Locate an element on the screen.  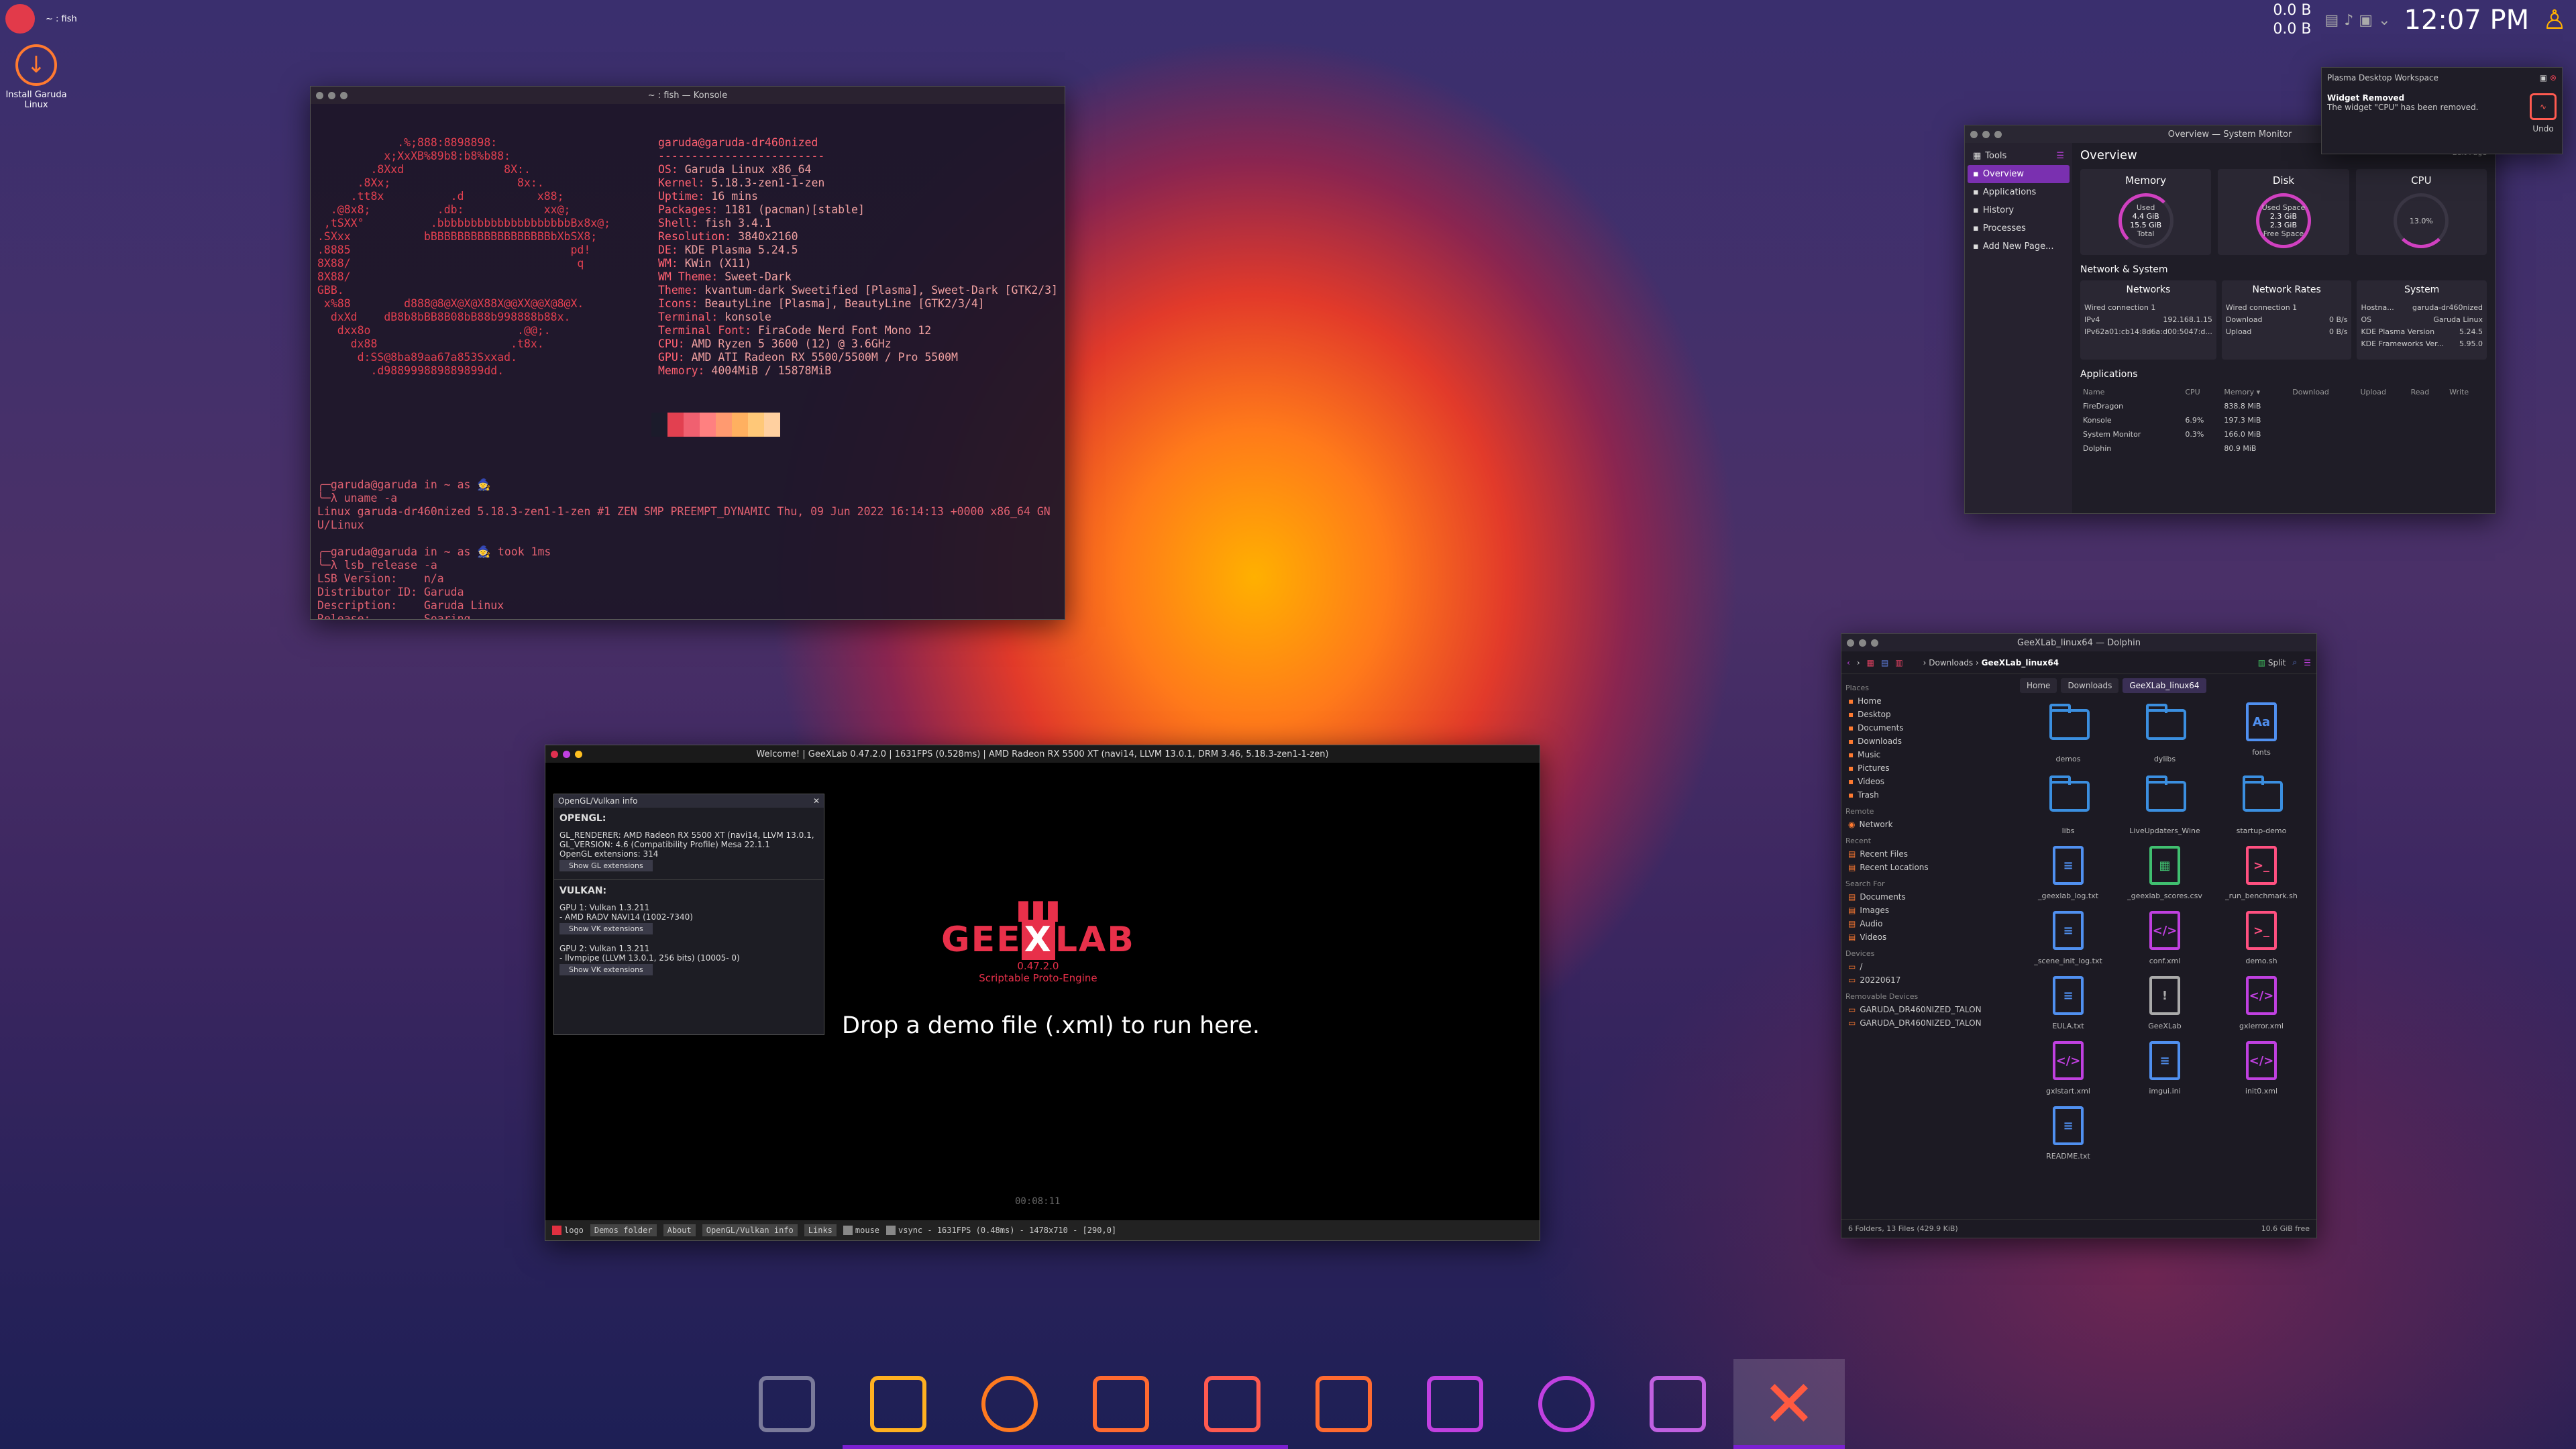
nav-item: ▪ Processes is located at coordinates (2019, 228).